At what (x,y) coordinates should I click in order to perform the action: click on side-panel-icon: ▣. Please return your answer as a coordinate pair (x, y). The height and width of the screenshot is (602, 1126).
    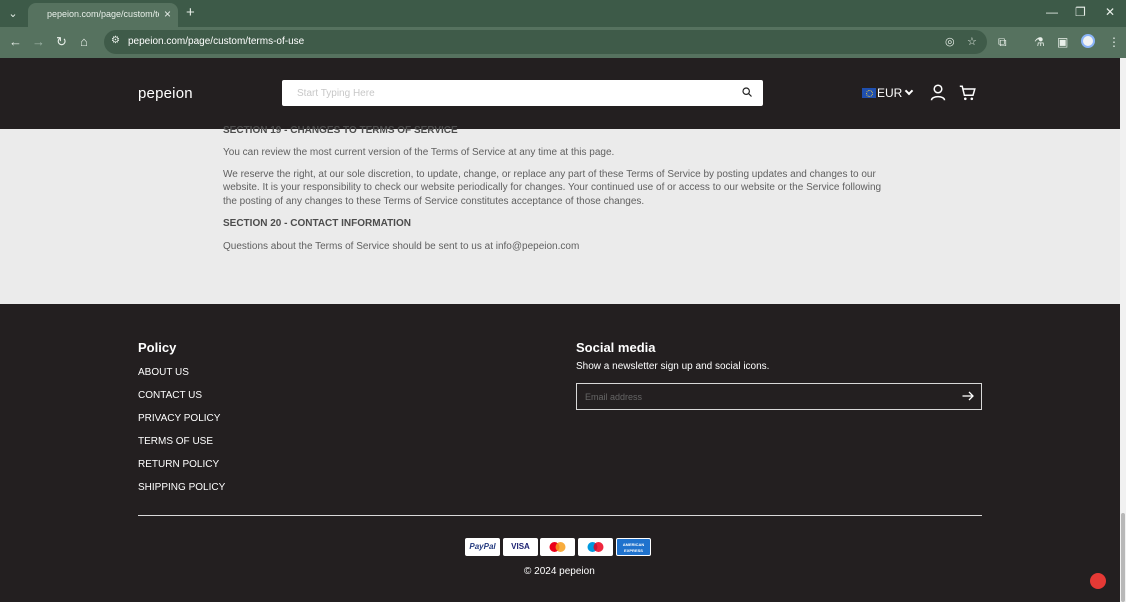
    Looking at the image, I should click on (1062, 42).